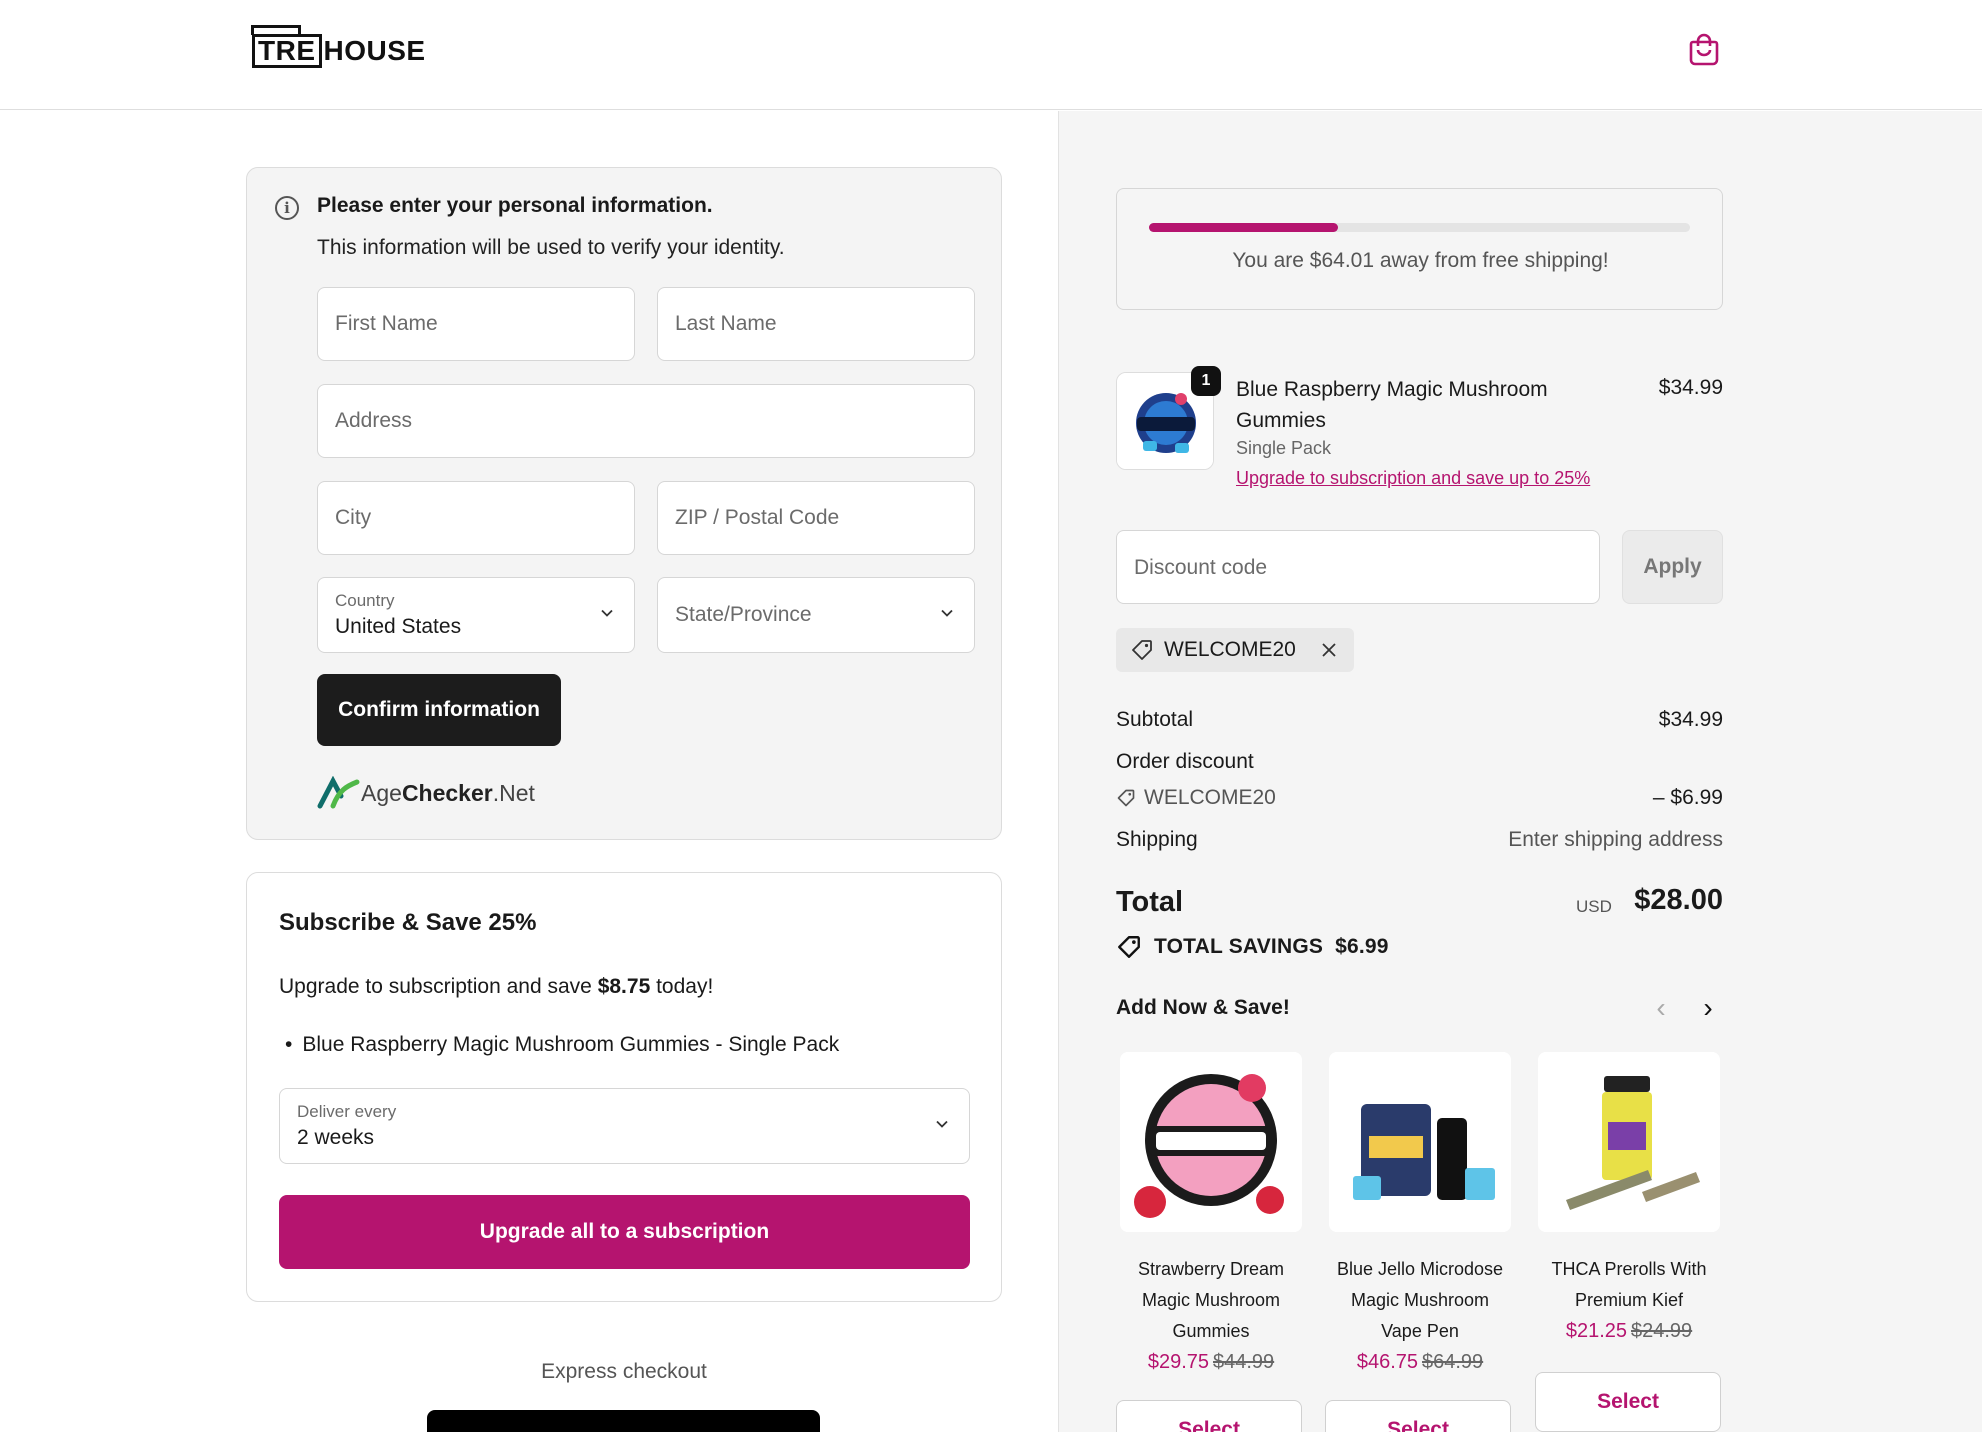  What do you see at coordinates (1358, 567) in the screenshot?
I see `discount-code-input: Discount code` at bounding box center [1358, 567].